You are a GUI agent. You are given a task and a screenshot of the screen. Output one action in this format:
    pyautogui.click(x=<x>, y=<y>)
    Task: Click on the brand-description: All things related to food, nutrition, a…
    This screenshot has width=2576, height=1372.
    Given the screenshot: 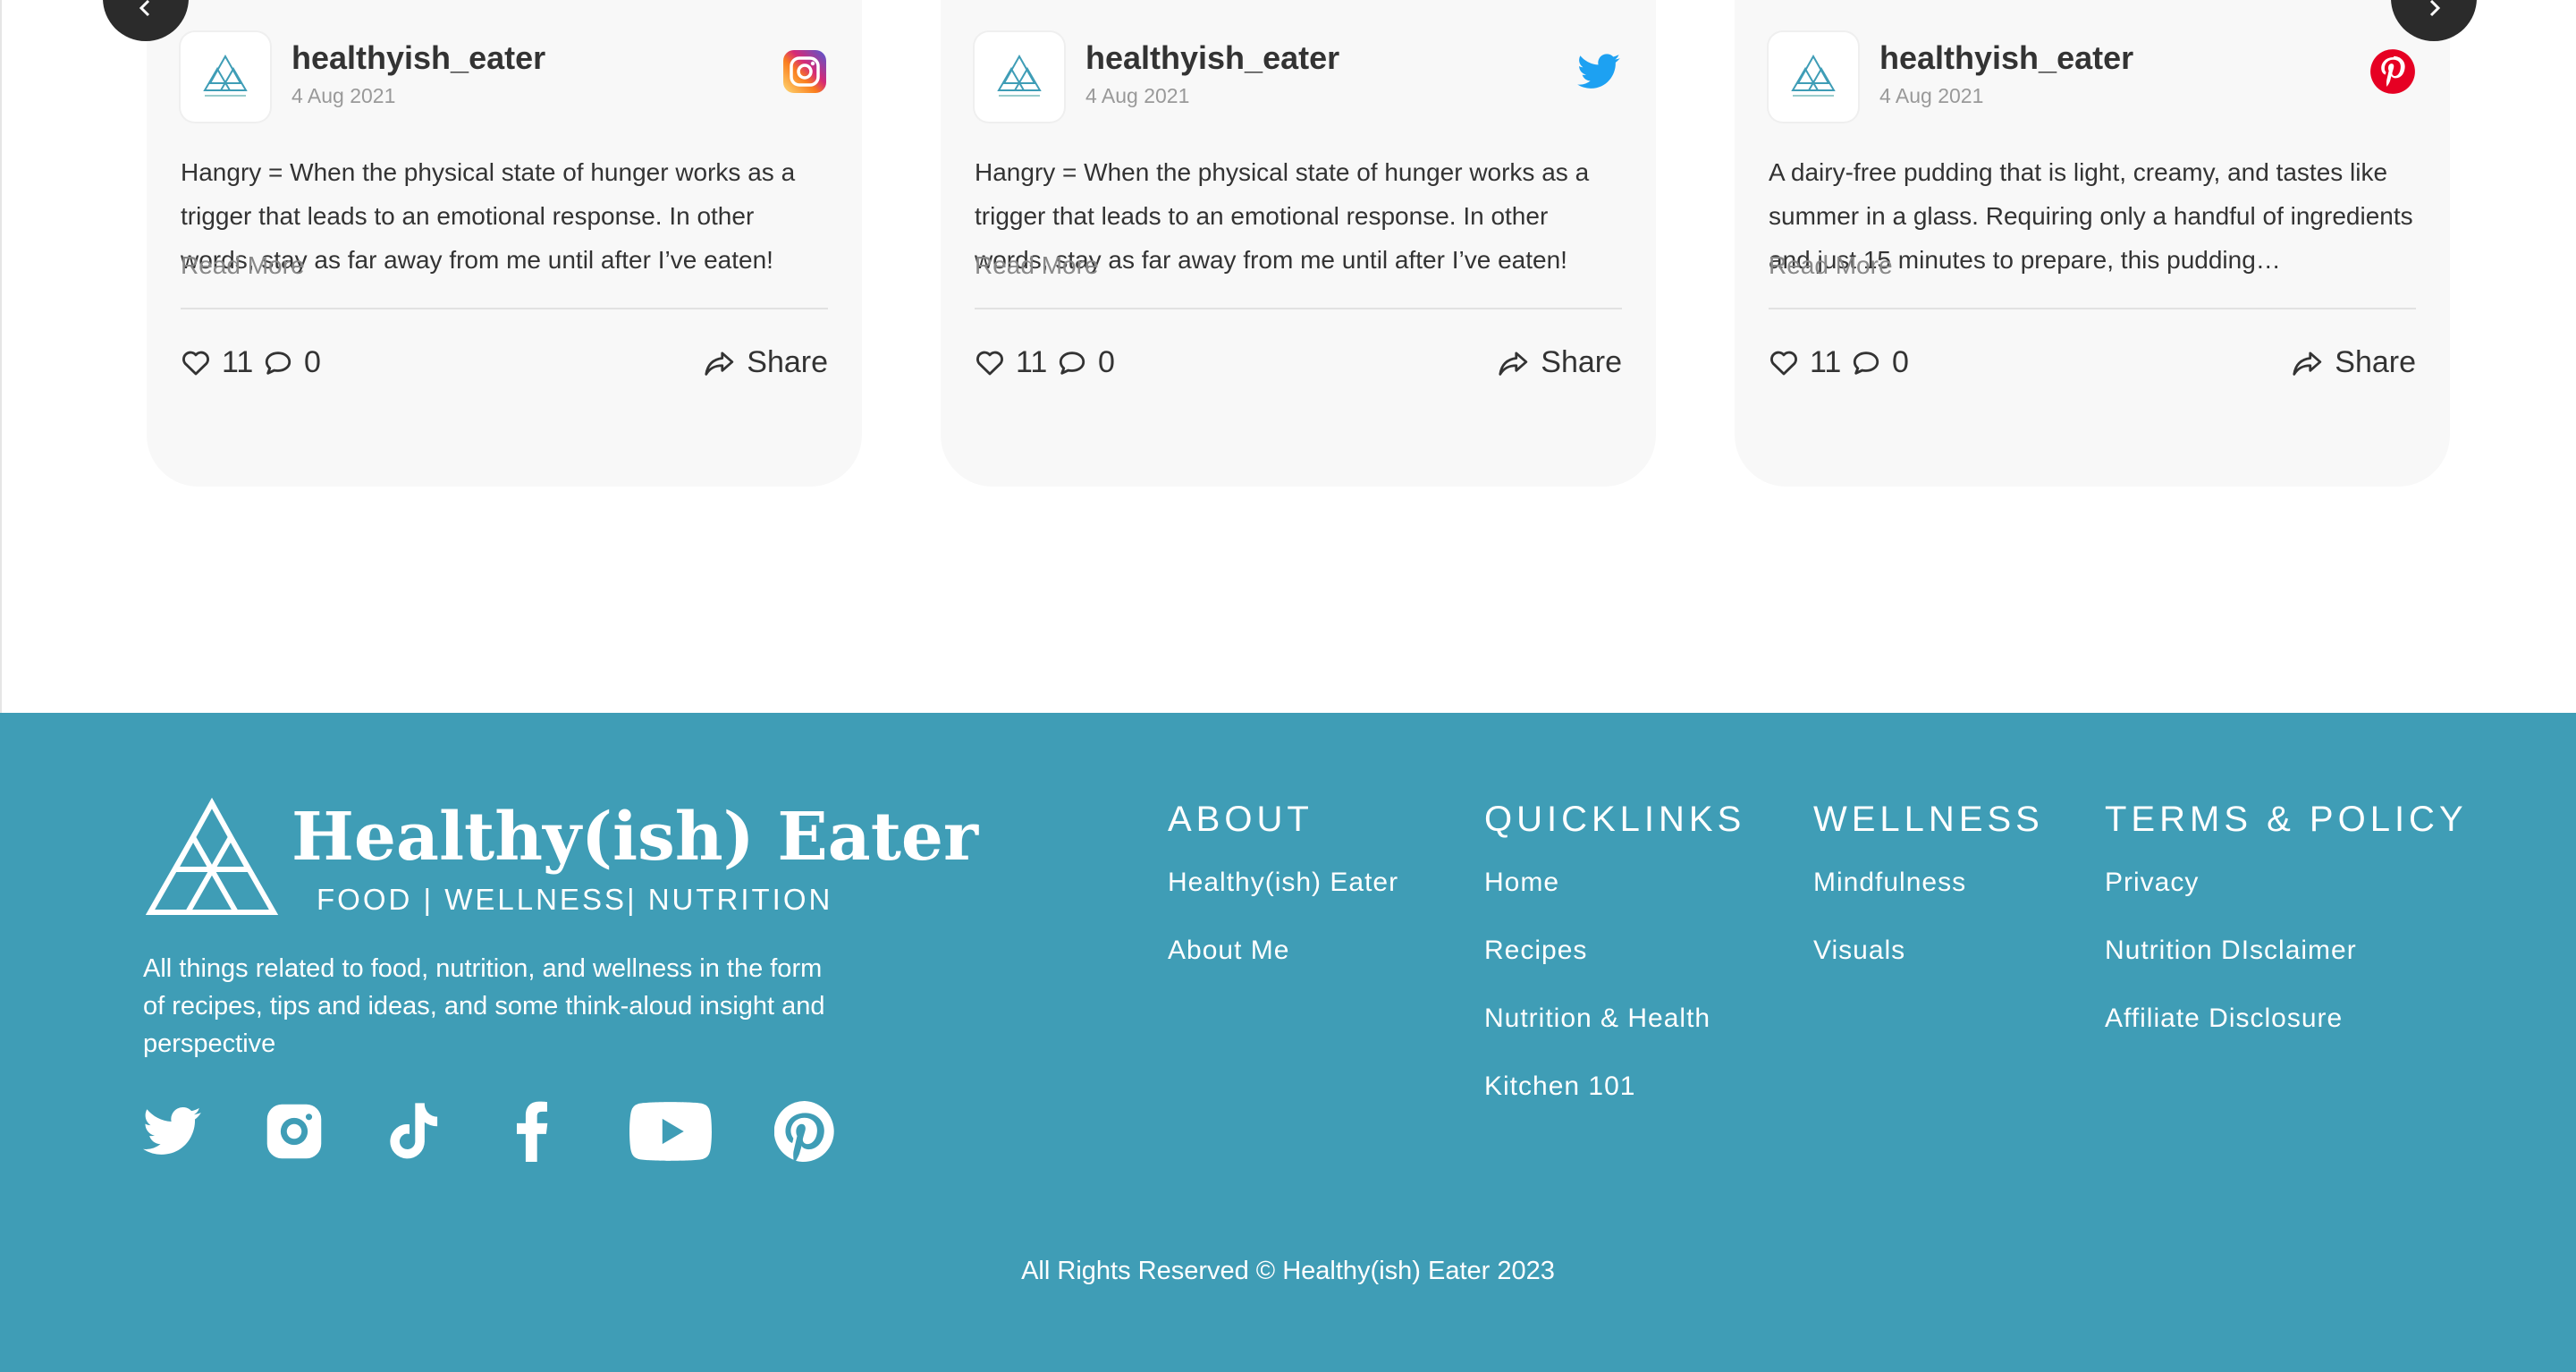 What is the action you would take?
    pyautogui.click(x=484, y=1006)
    